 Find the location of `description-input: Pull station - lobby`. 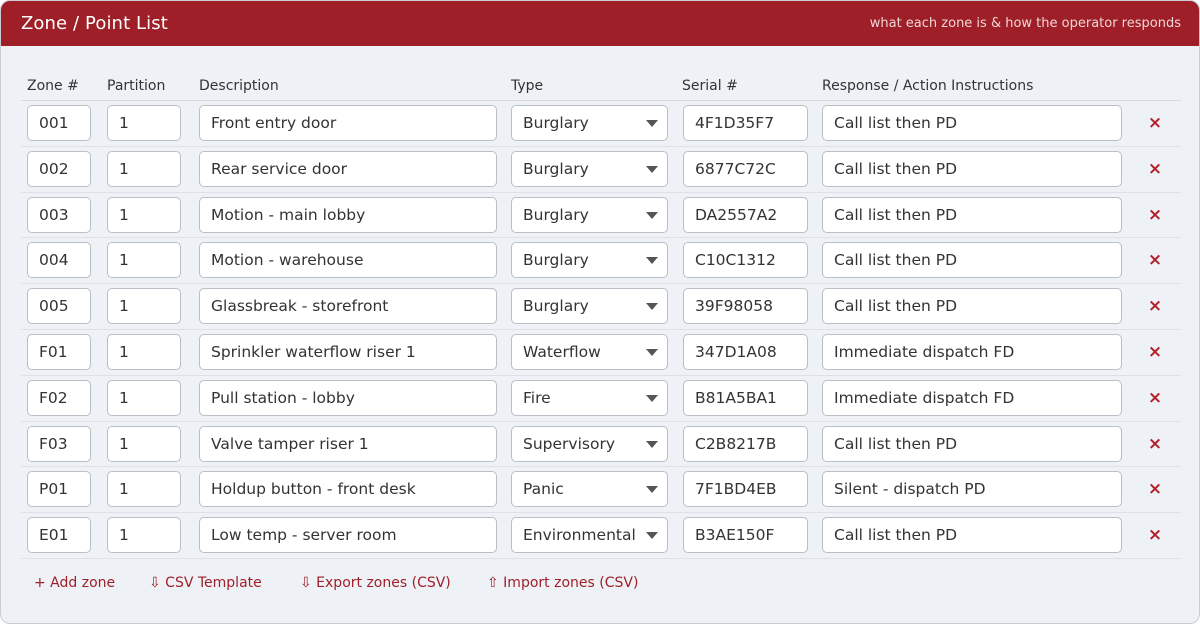

description-input: Pull station - lobby is located at coordinates (348, 397).